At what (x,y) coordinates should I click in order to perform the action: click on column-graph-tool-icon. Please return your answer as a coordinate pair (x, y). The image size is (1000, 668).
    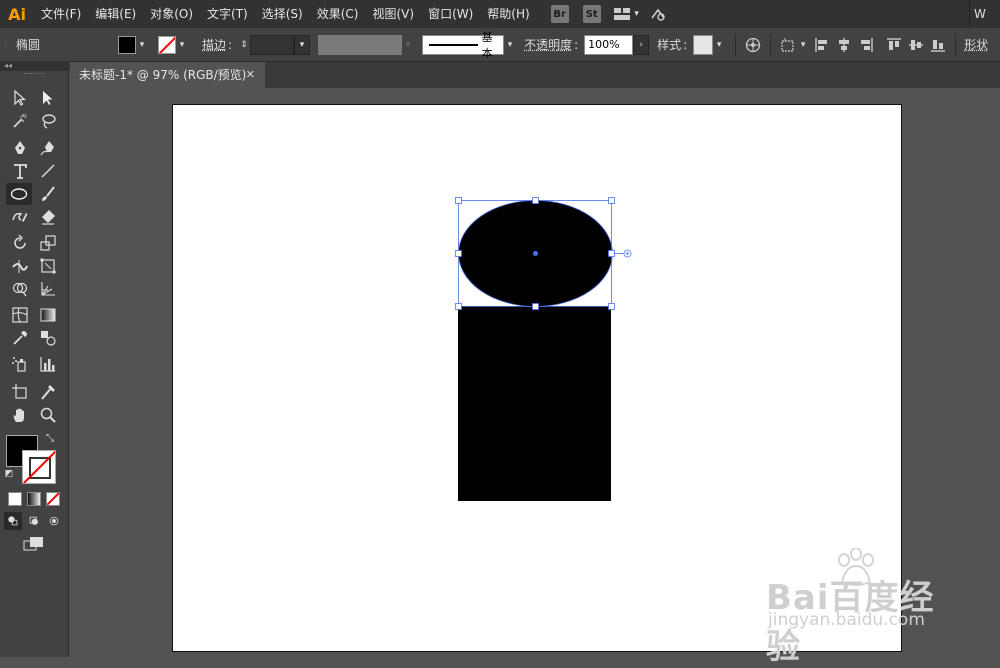
    Looking at the image, I should click on (48, 364).